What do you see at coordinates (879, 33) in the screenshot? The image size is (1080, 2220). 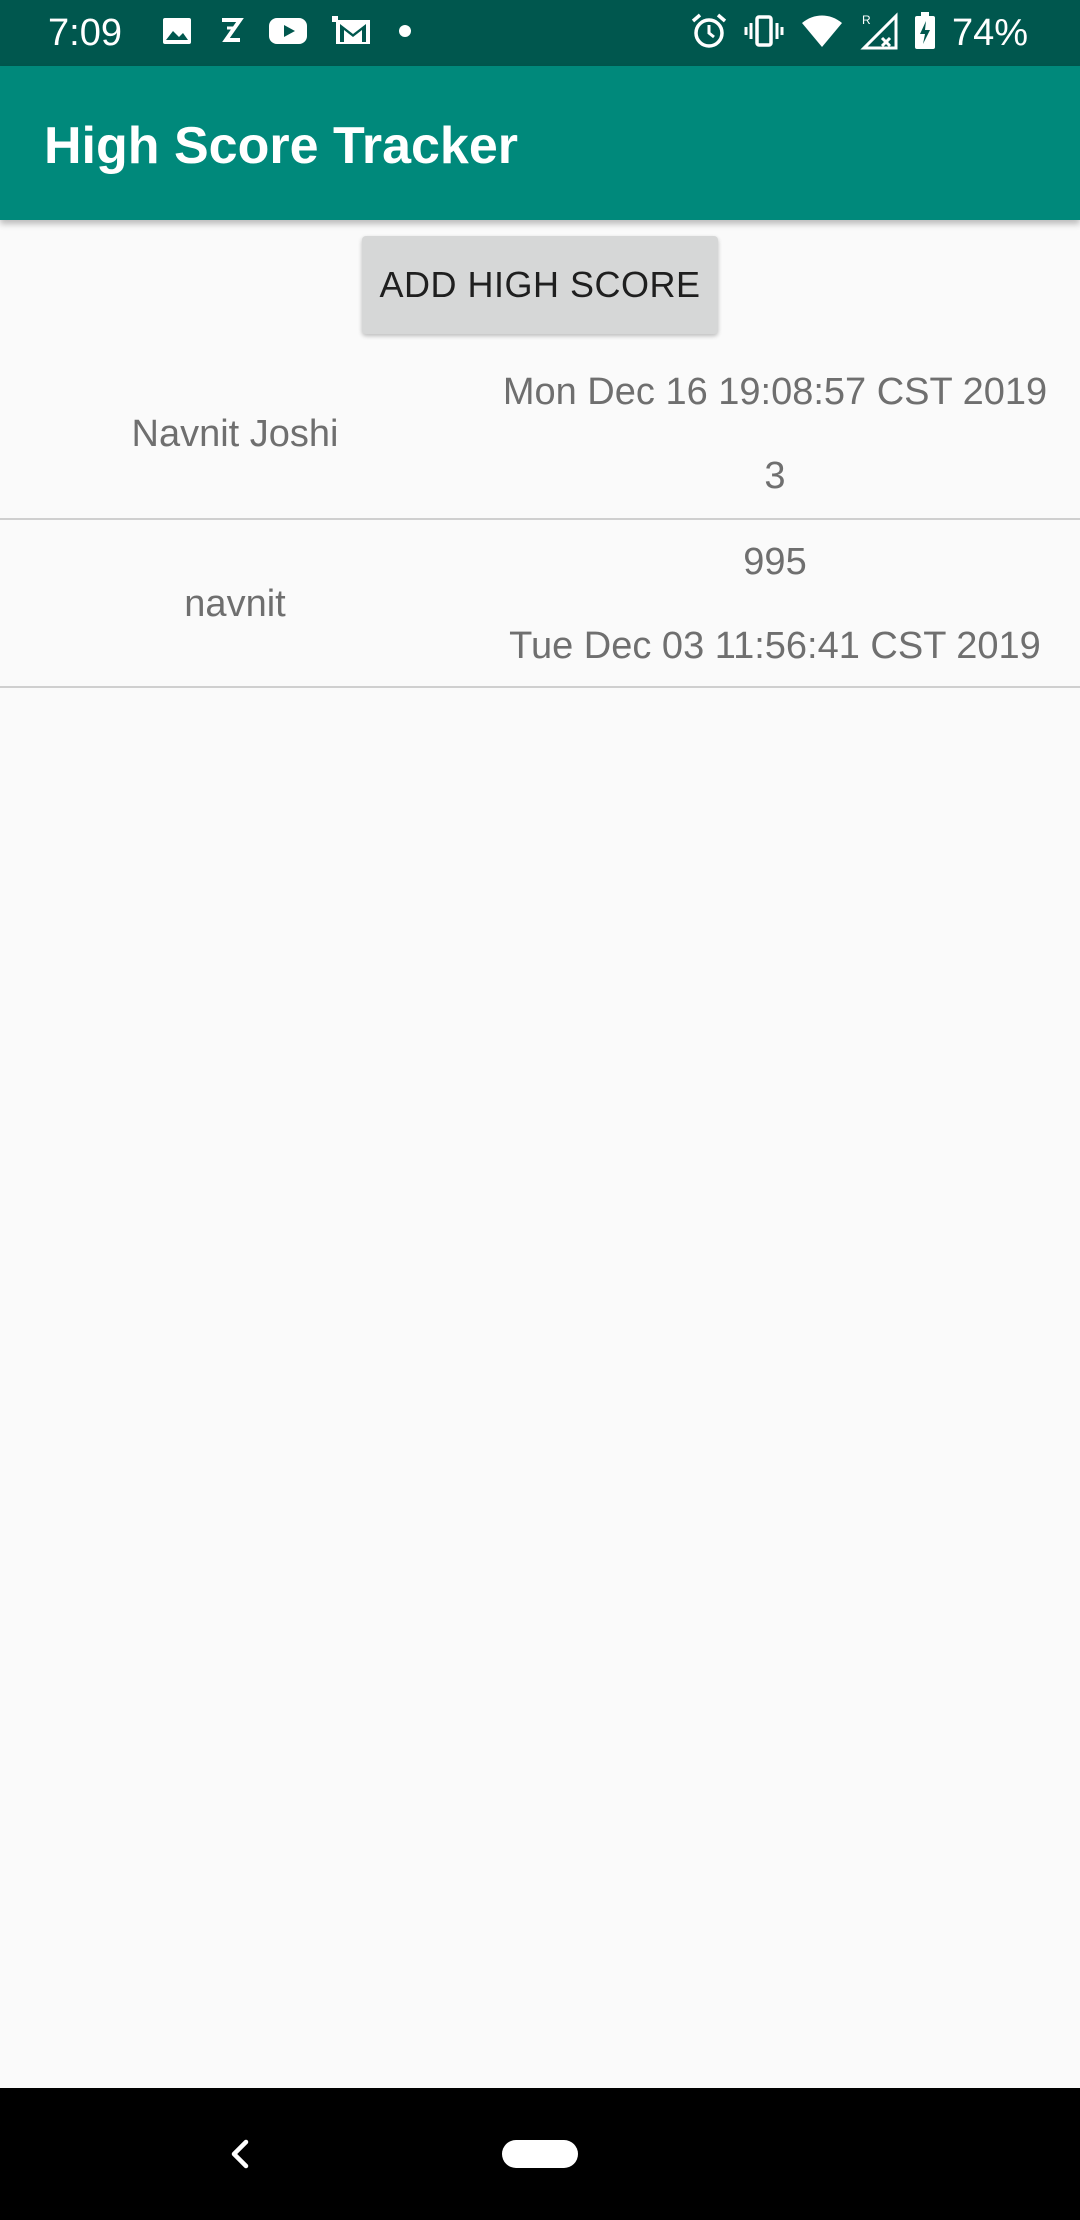 I see `signal-icon: R` at bounding box center [879, 33].